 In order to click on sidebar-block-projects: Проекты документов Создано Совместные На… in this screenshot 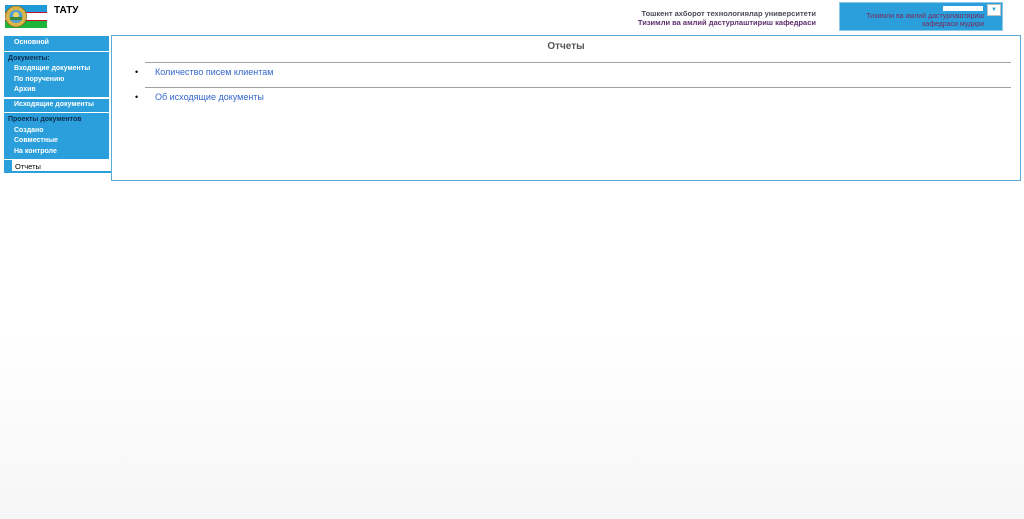, I will do `click(56, 136)`.